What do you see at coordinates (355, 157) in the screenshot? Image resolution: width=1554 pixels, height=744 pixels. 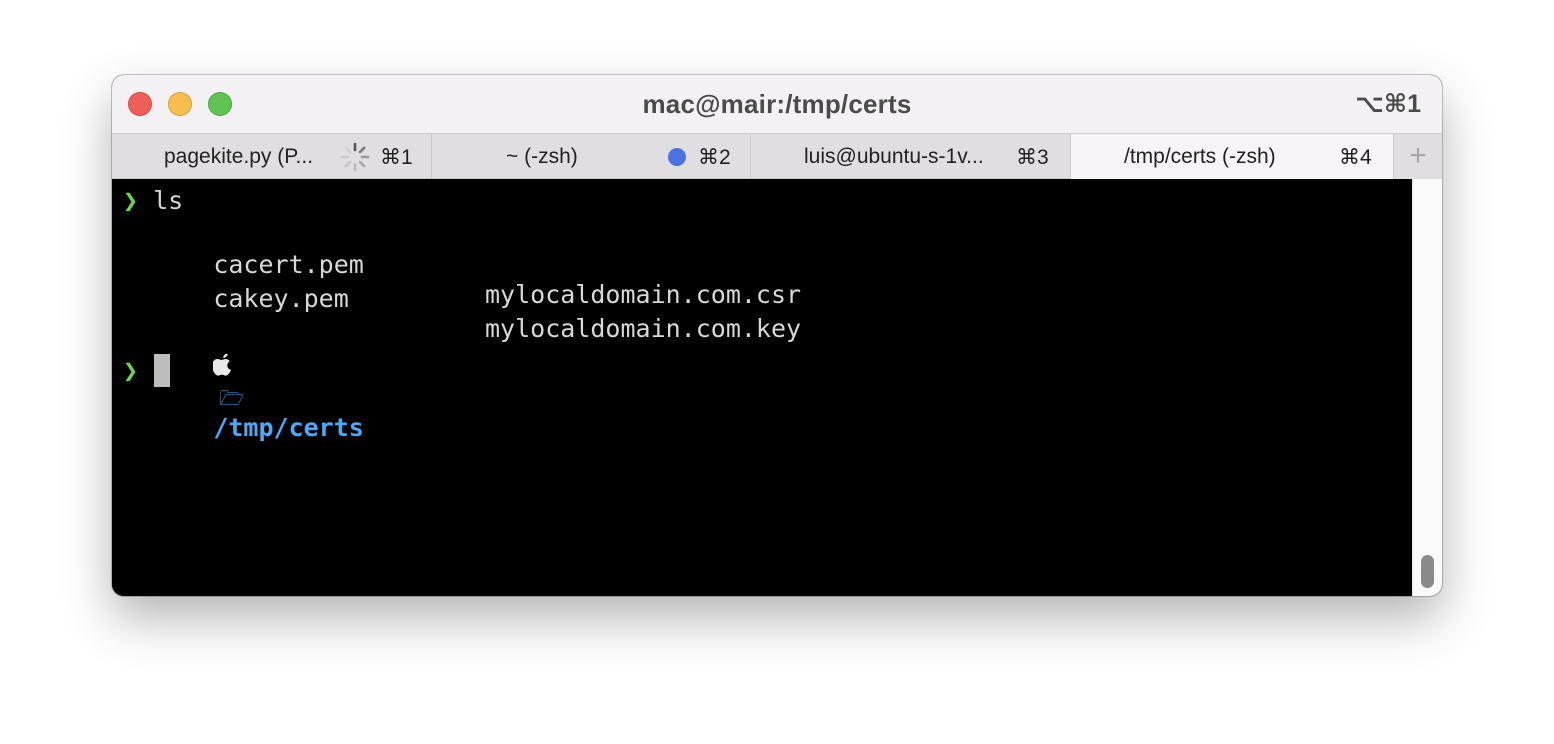 I see `spinner-icon` at bounding box center [355, 157].